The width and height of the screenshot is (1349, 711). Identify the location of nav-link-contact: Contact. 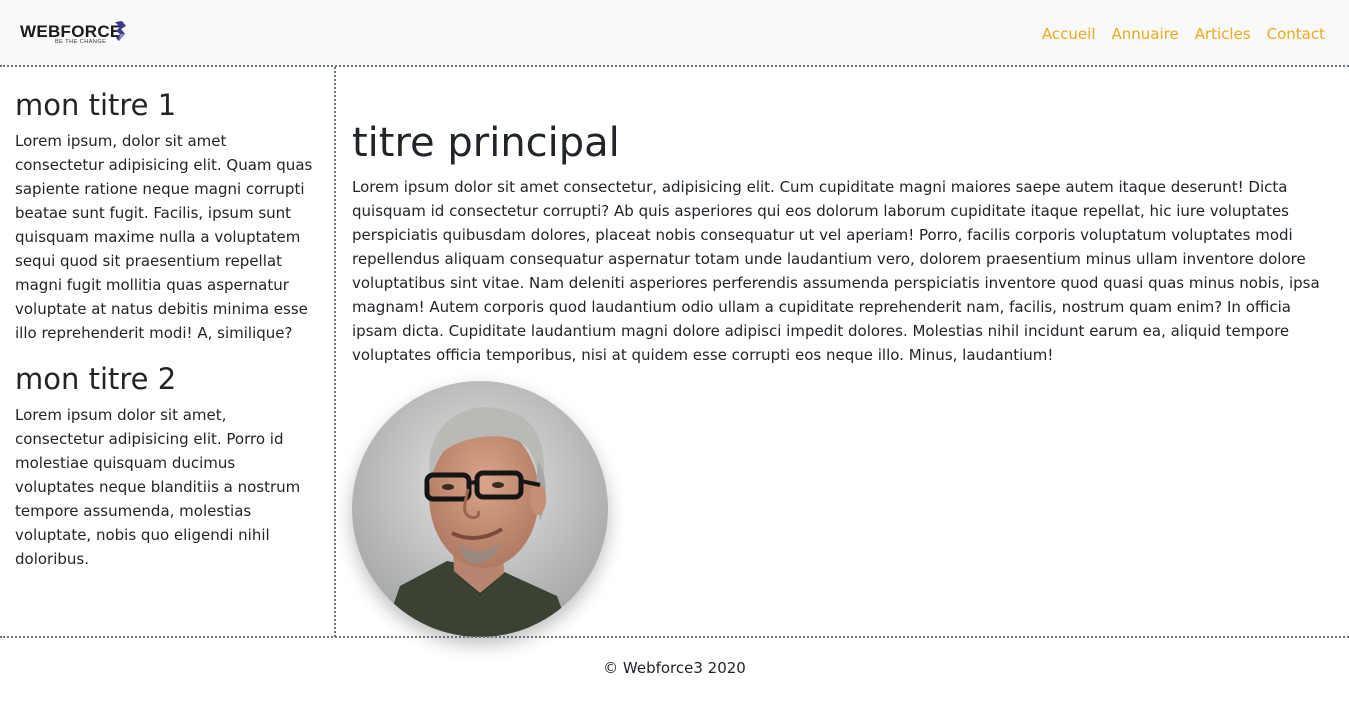
(1296, 34).